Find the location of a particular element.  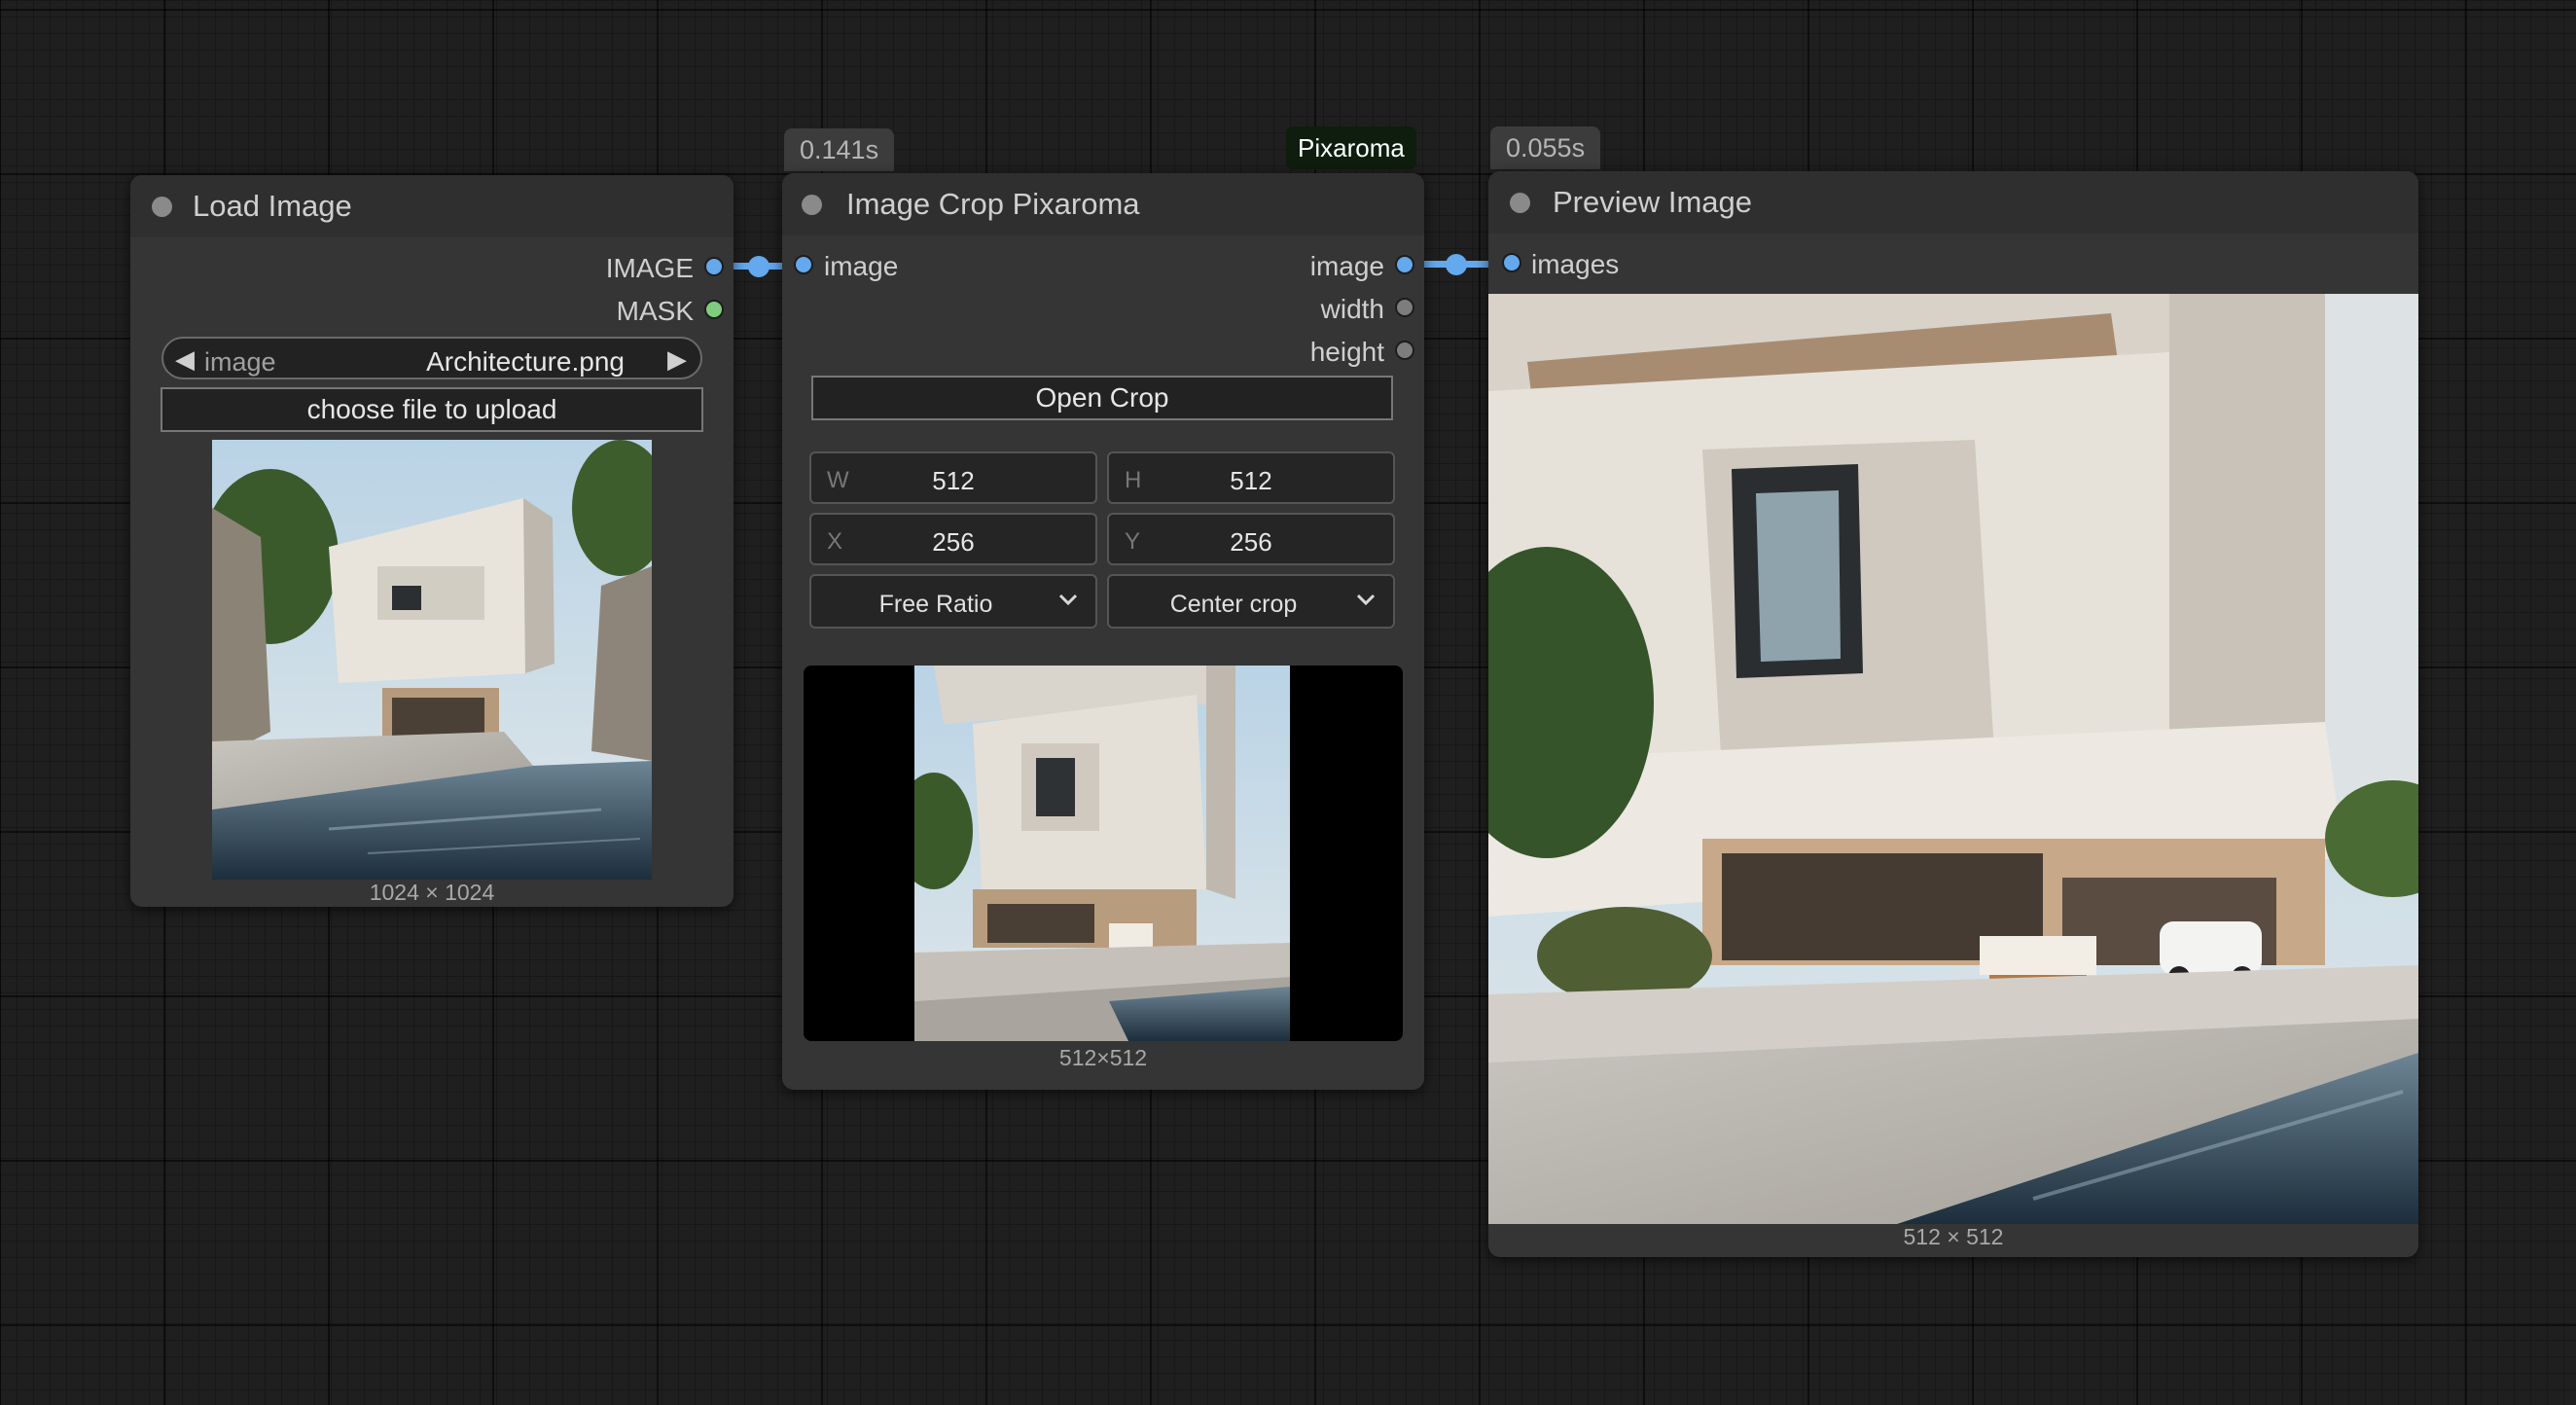

width-field: W 512 is located at coordinates (953, 477).